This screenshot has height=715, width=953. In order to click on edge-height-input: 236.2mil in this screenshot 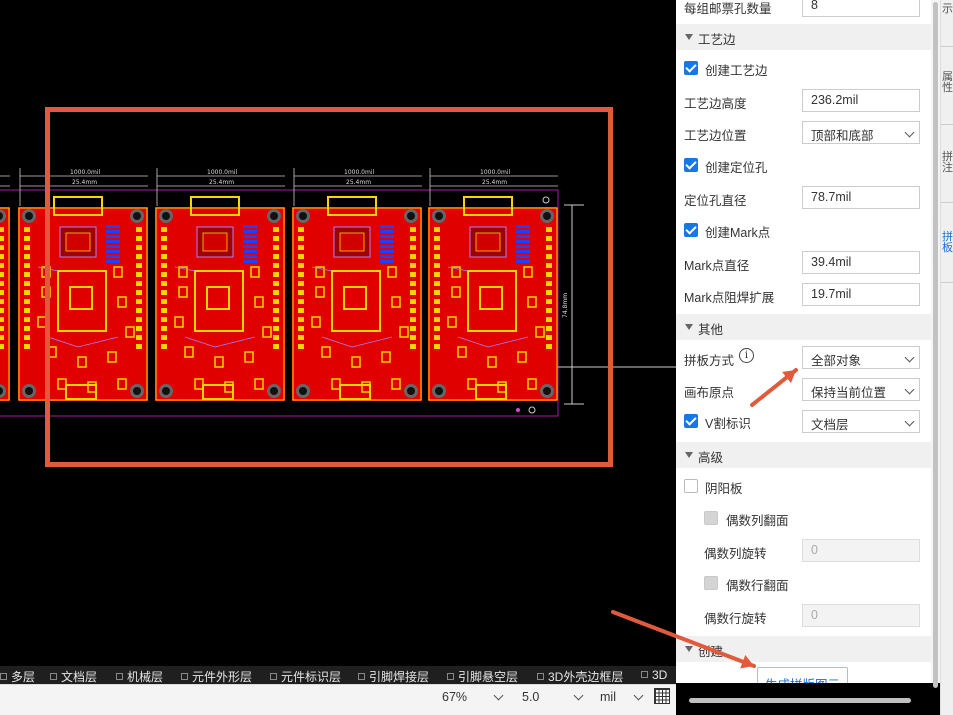, I will do `click(861, 100)`.